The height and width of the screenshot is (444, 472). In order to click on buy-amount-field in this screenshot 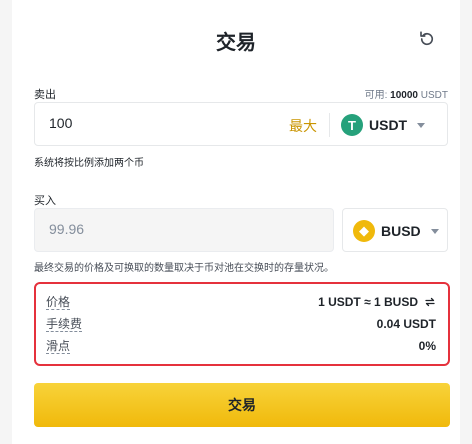, I will do `click(184, 230)`.